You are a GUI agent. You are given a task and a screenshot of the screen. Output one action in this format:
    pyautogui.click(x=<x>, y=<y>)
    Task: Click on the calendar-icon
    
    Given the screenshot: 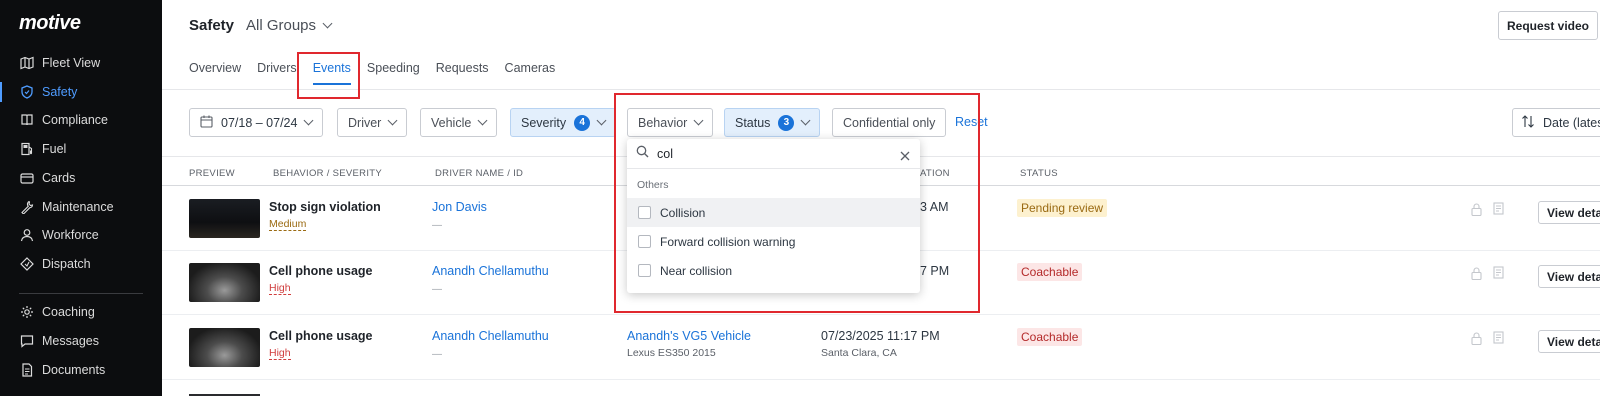 What is the action you would take?
    pyautogui.click(x=206, y=123)
    